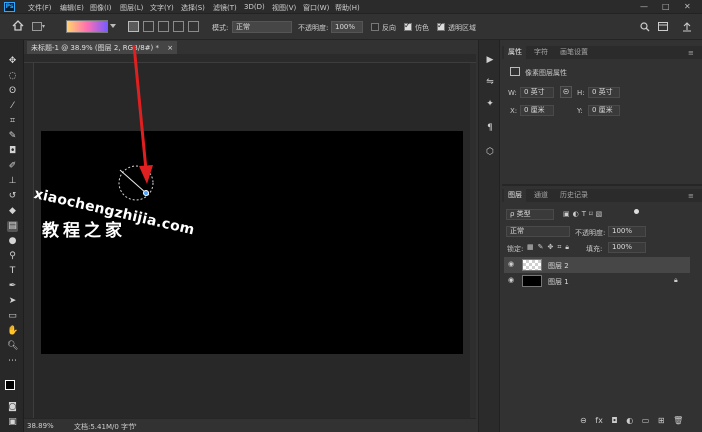  What do you see at coordinates (12, 166) in the screenshot?
I see `brush-tool-icon: ✐` at bounding box center [12, 166].